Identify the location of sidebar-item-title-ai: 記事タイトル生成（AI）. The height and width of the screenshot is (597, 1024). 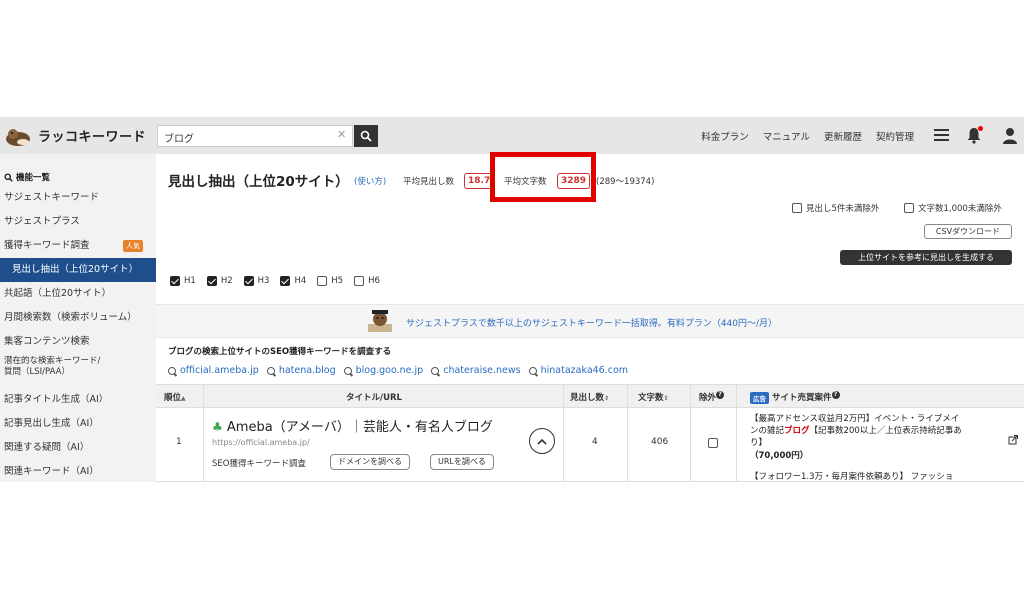
(78, 400).